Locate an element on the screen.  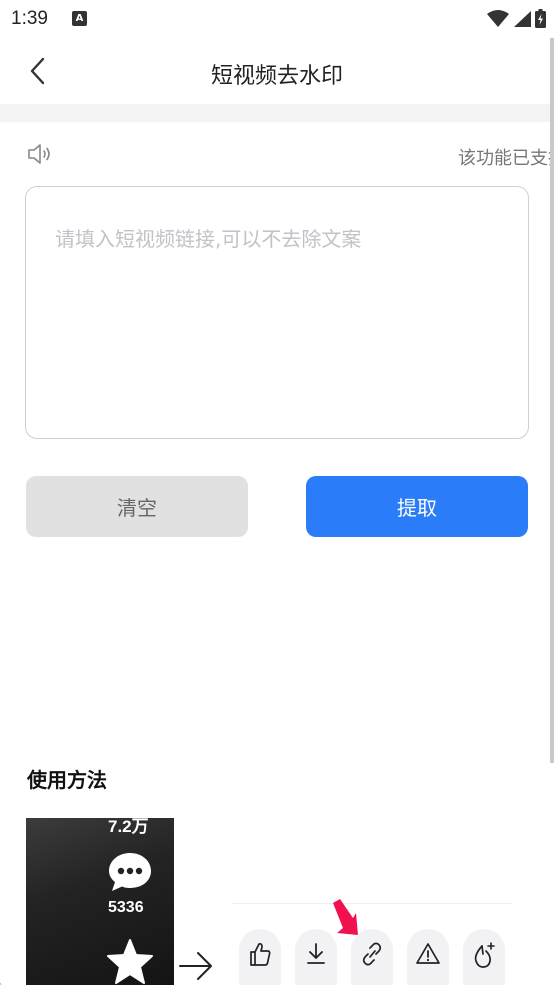
notice-bar: 该功能已支持抖音、快手等平台 is located at coordinates (277, 156).